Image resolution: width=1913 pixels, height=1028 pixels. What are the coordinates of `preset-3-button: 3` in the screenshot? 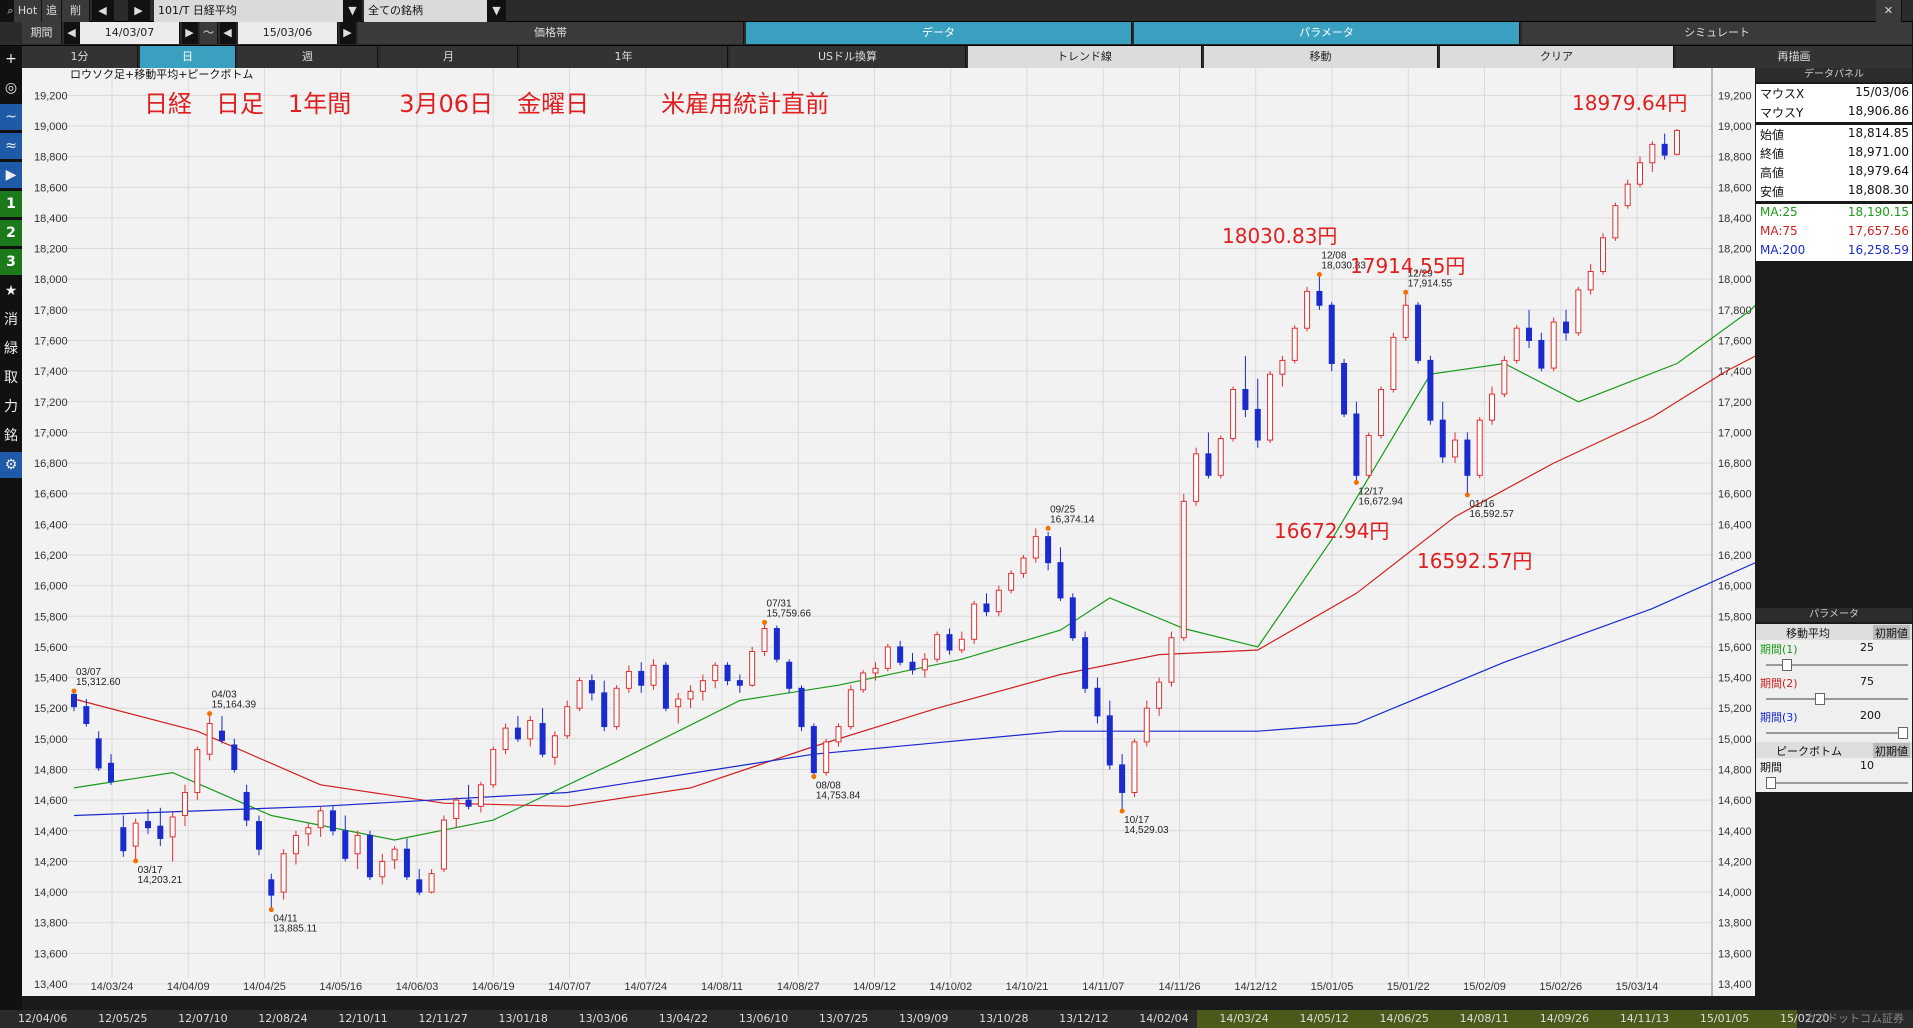 It's located at (11, 262).